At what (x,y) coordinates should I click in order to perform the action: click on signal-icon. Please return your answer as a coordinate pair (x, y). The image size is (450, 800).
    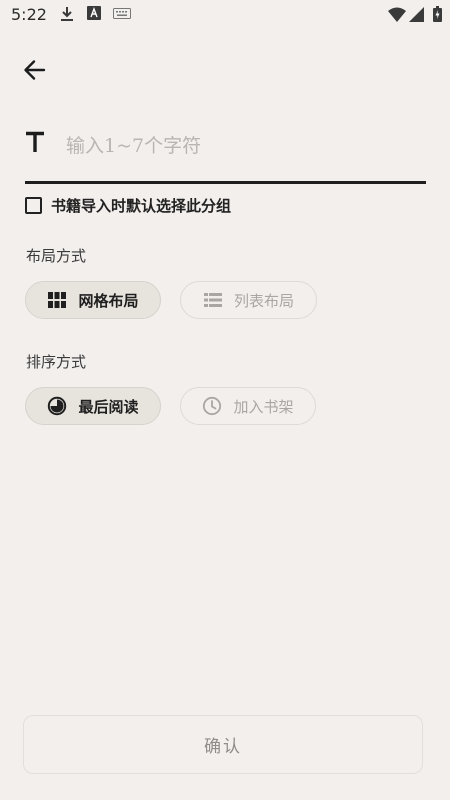
    Looking at the image, I should click on (416, 14).